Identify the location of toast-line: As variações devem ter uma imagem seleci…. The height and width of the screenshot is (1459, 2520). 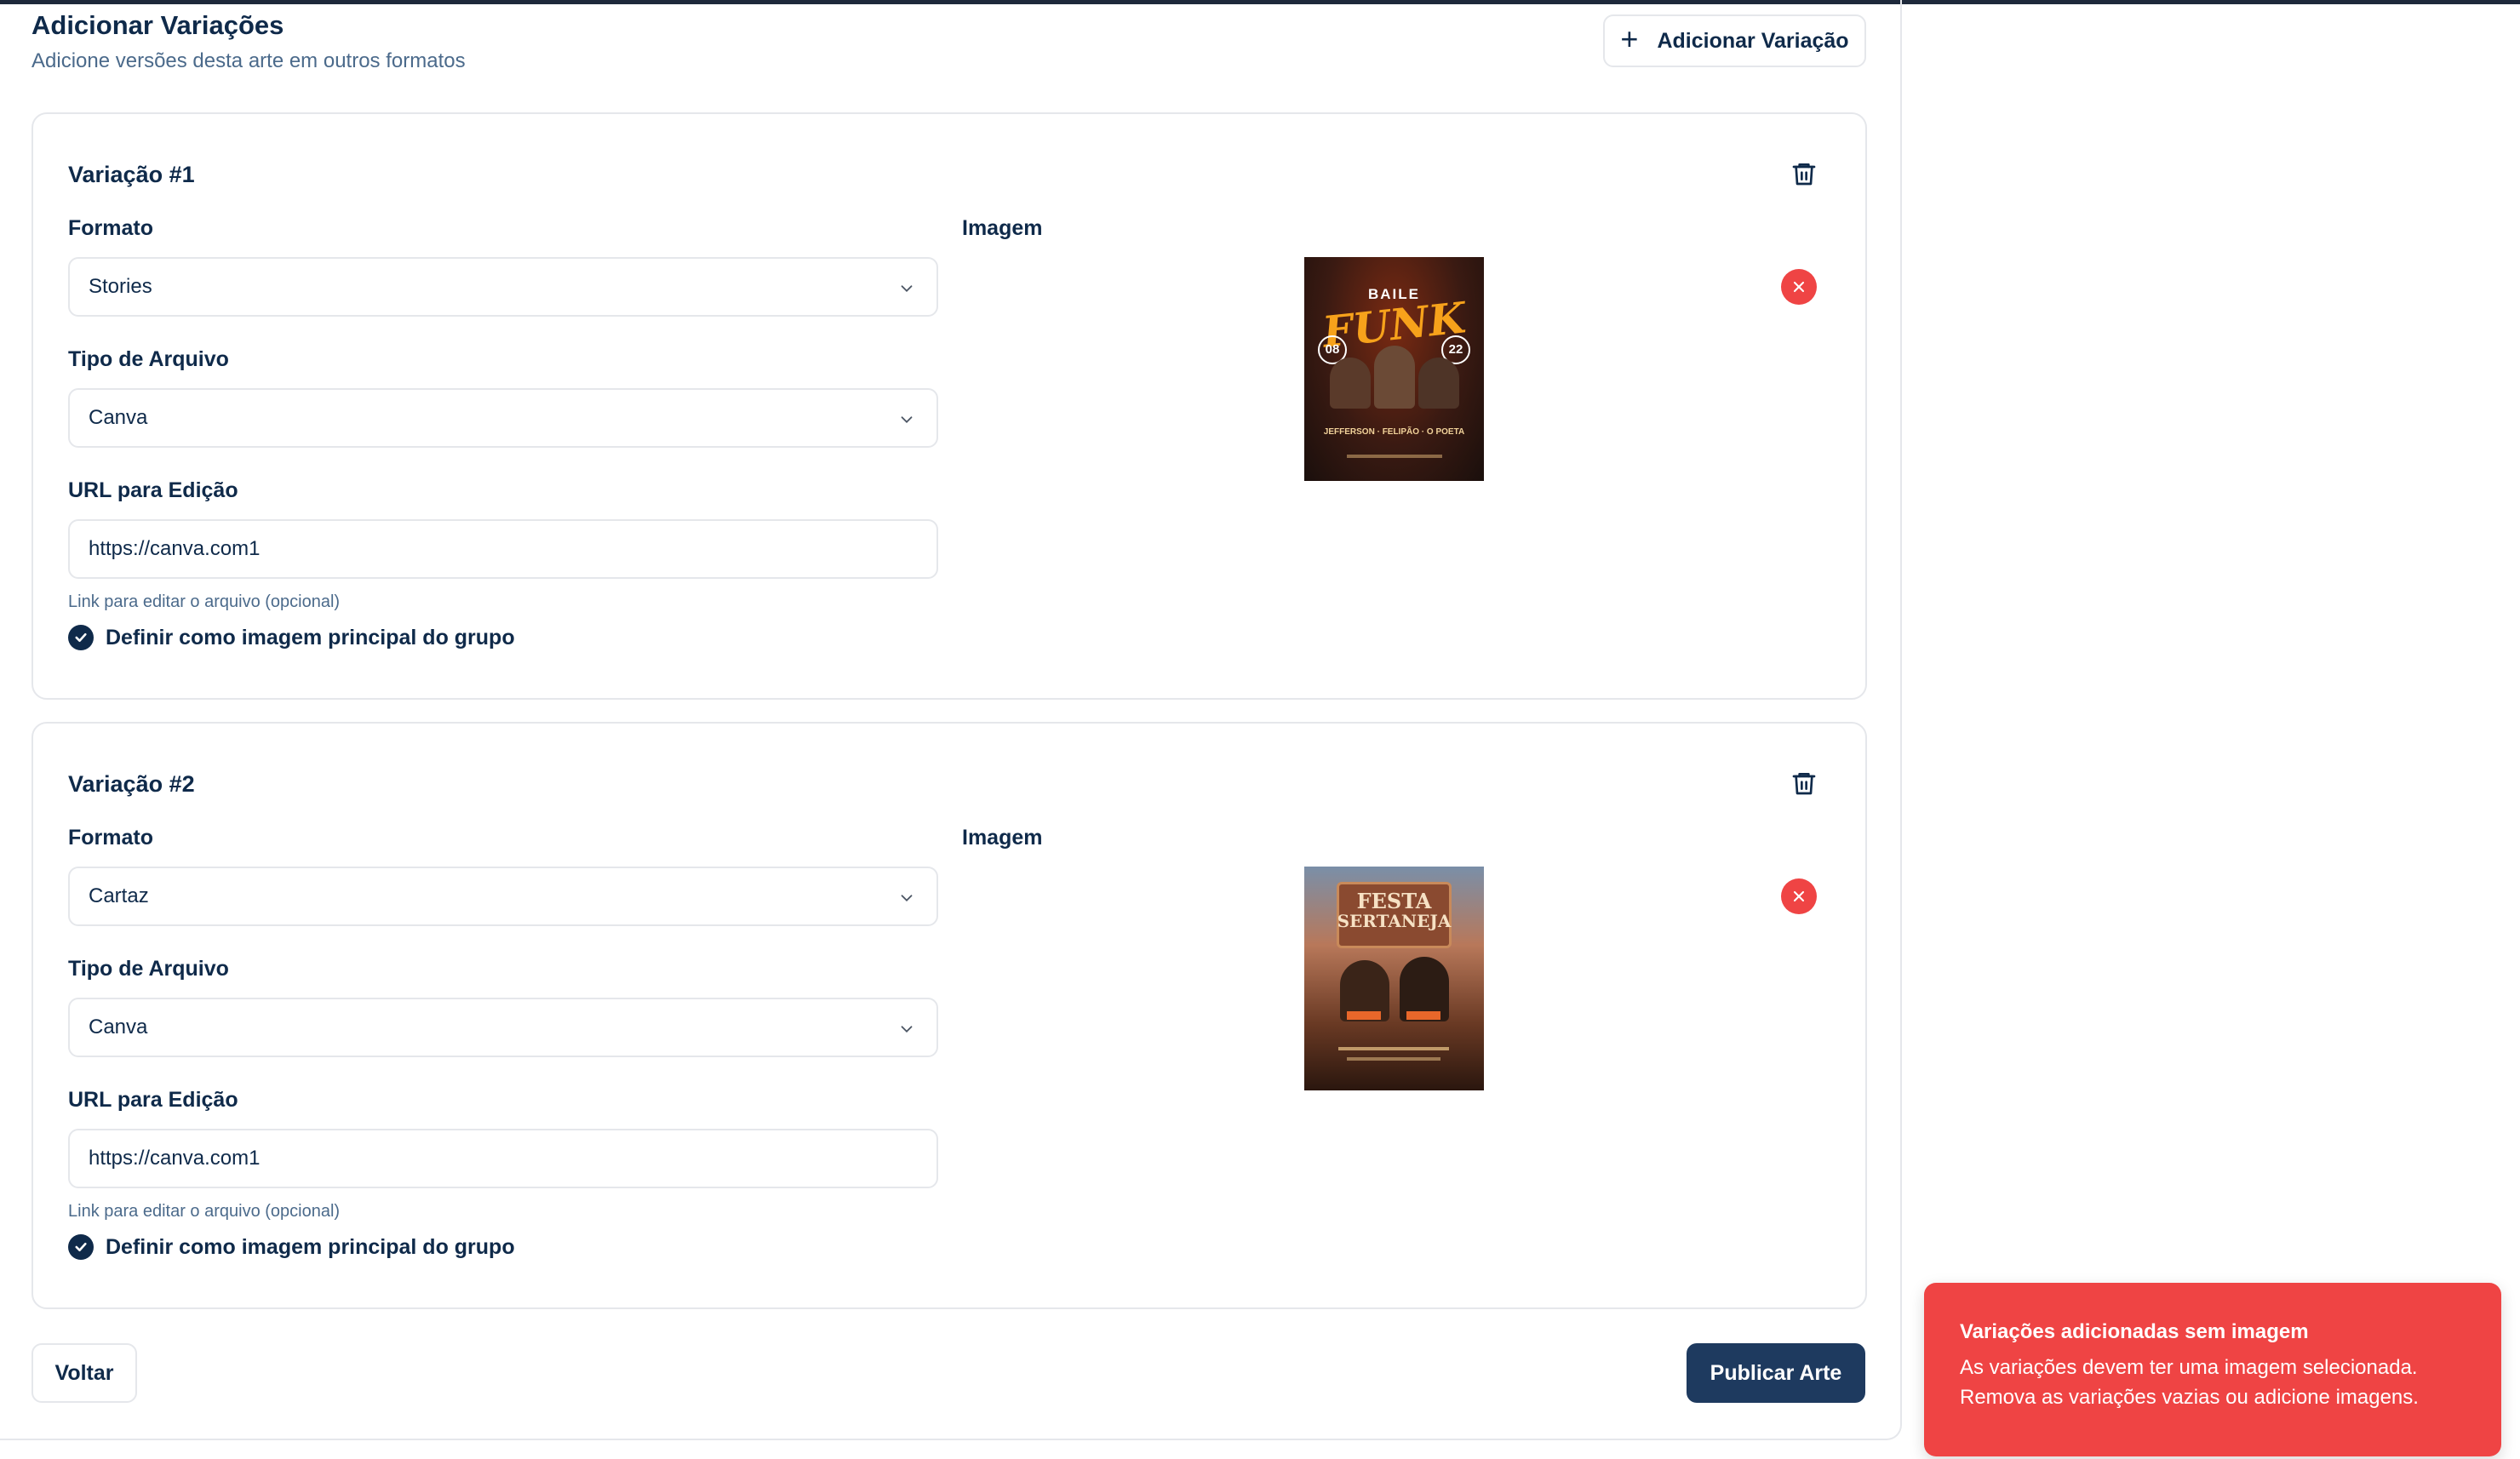
(2189, 1368).